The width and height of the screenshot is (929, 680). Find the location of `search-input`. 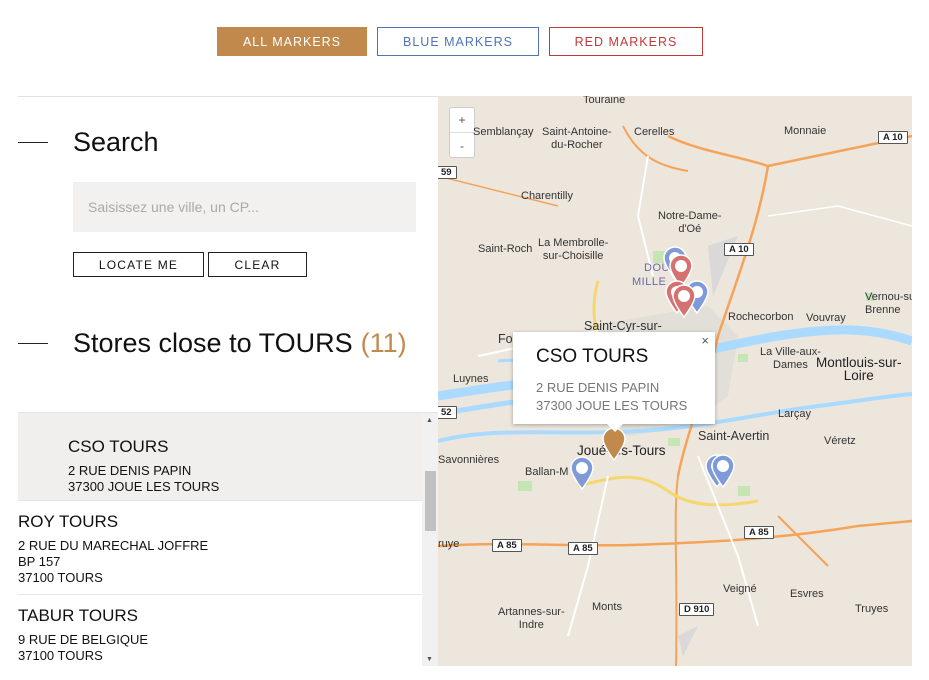

search-input is located at coordinates (244, 207).